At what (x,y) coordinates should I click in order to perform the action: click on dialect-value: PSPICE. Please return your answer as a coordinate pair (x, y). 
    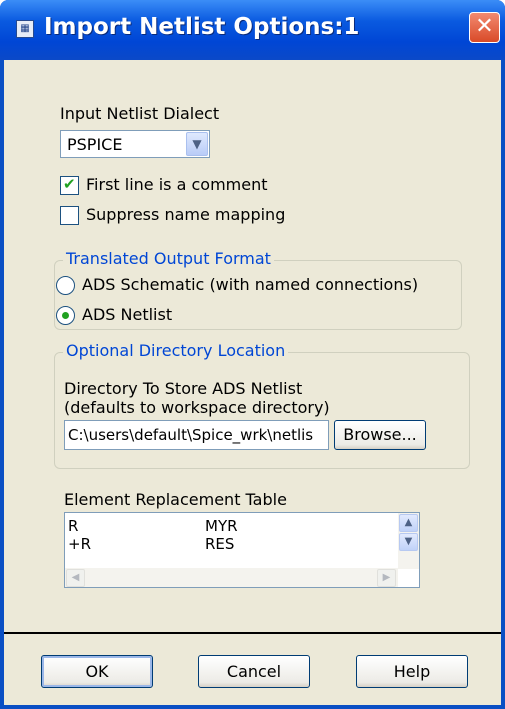
    Looking at the image, I should click on (95, 144).